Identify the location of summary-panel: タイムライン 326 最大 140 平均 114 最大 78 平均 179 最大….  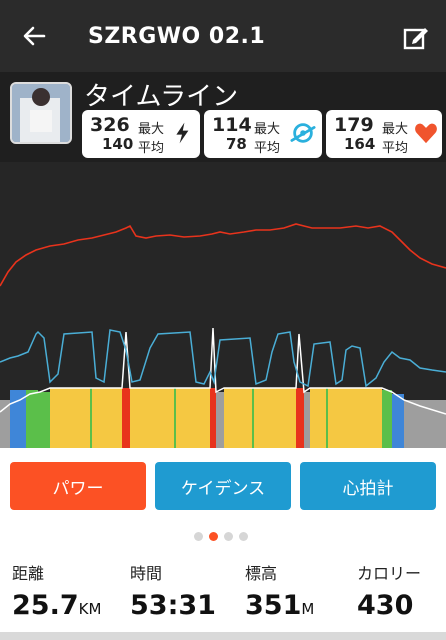
(223, 117).